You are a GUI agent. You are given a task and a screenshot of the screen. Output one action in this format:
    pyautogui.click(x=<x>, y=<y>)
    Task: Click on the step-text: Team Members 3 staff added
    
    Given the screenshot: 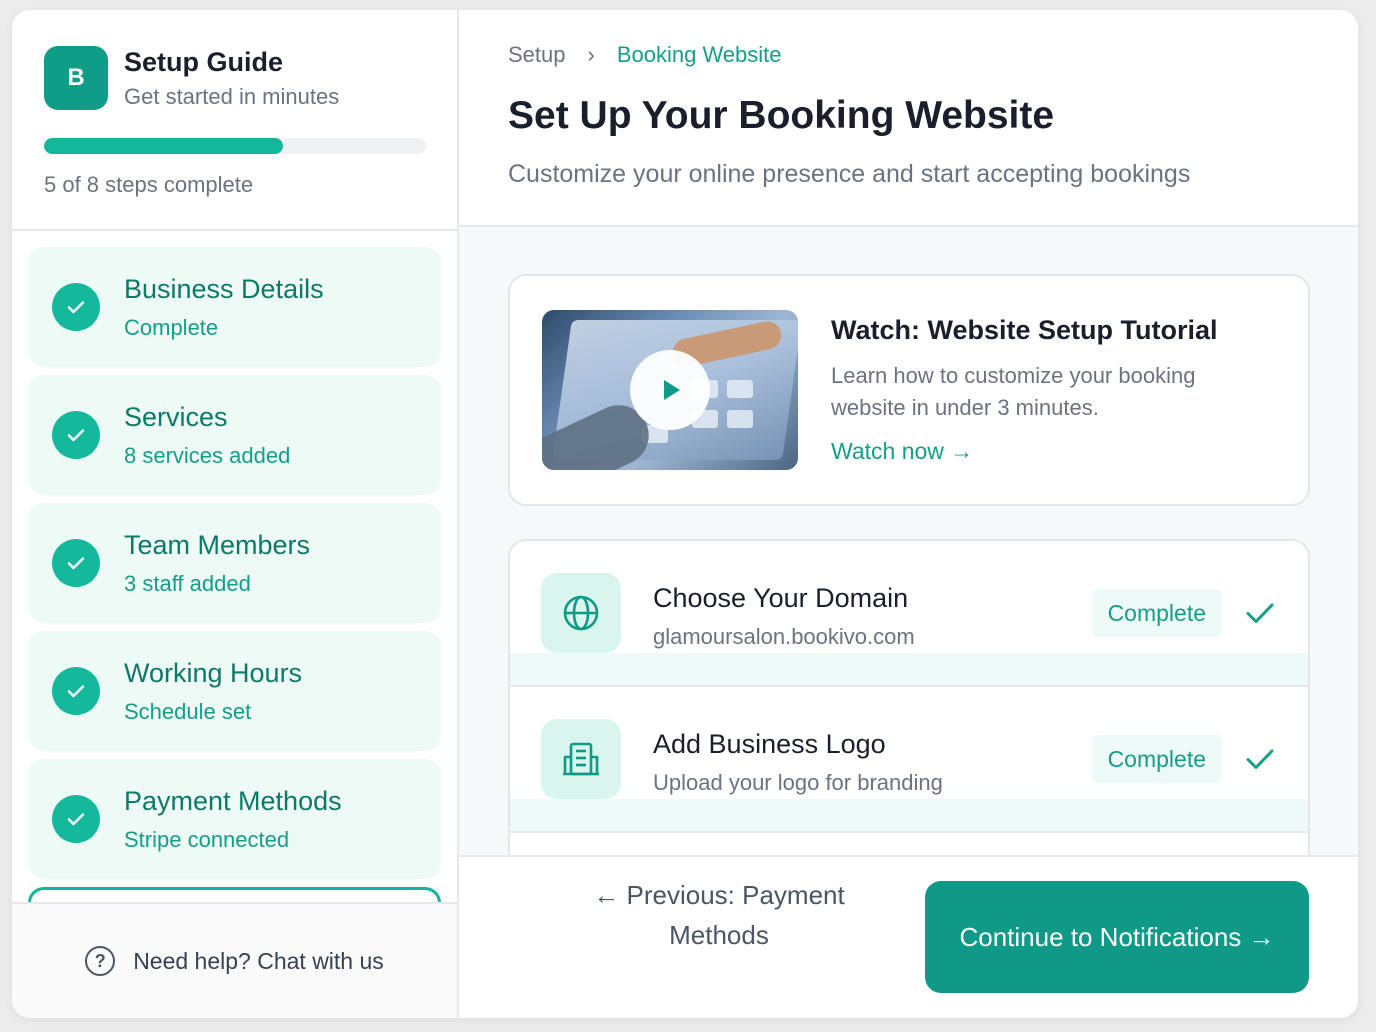 What is the action you would take?
    pyautogui.click(x=217, y=563)
    